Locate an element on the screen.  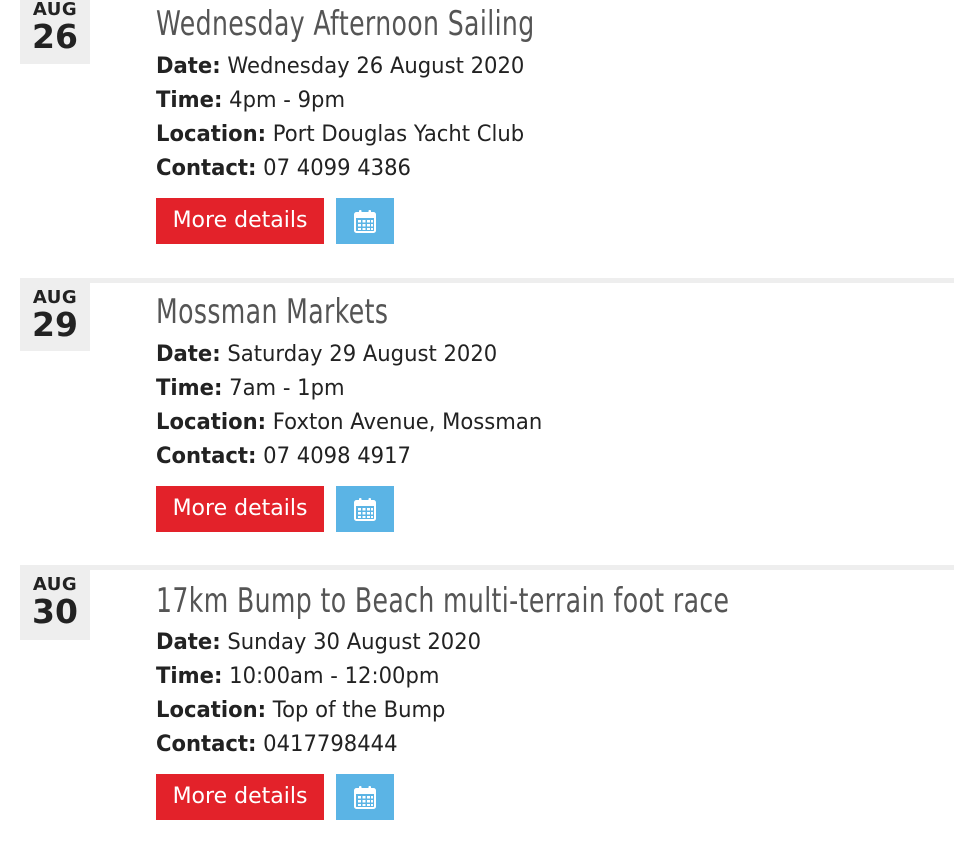
event-date: Date: Saturday 29 August 2020 is located at coordinates (326, 355).